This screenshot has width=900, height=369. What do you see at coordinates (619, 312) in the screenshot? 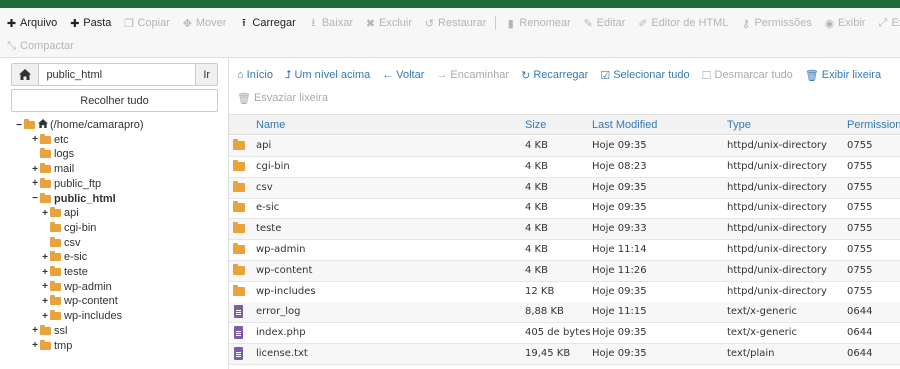
I see `cell-modified: Hoje 11:15` at bounding box center [619, 312].